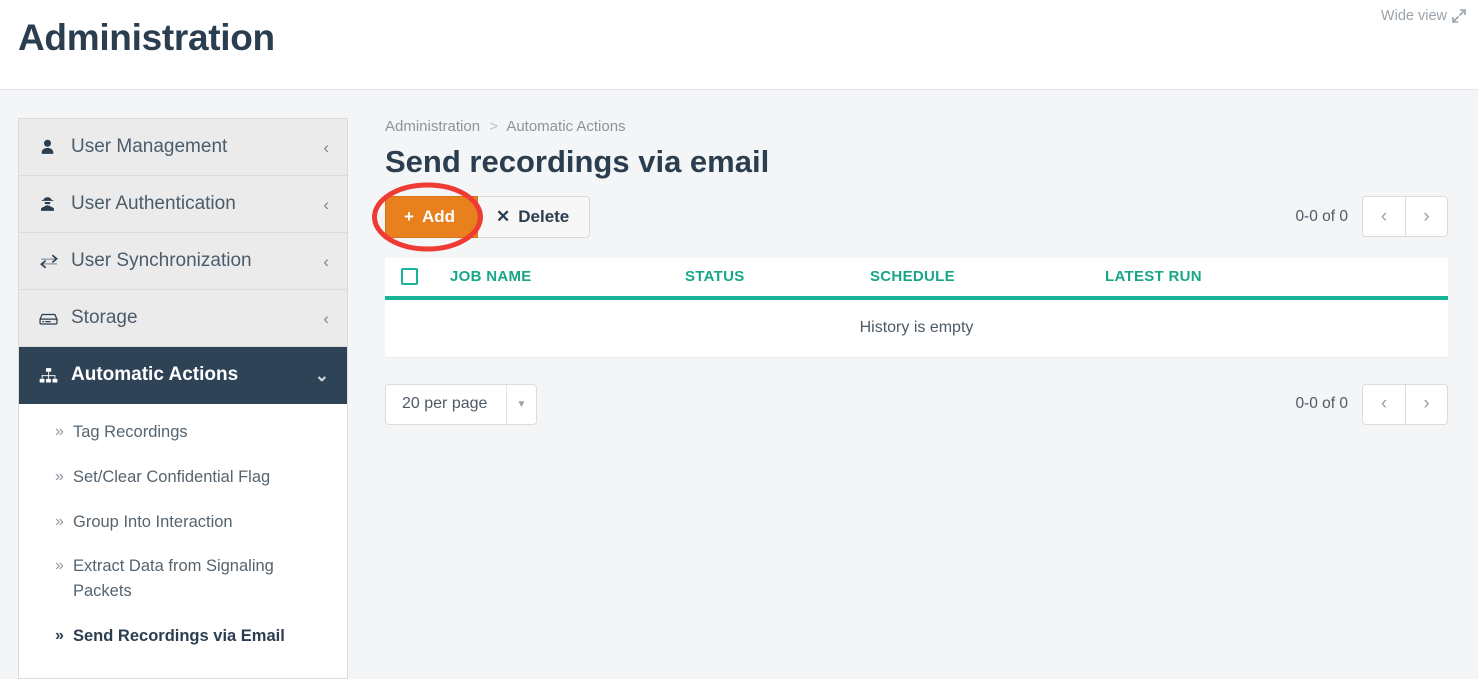  Describe the element at coordinates (521, 404) in the screenshot. I see `caret-down-icon: ▼` at that location.